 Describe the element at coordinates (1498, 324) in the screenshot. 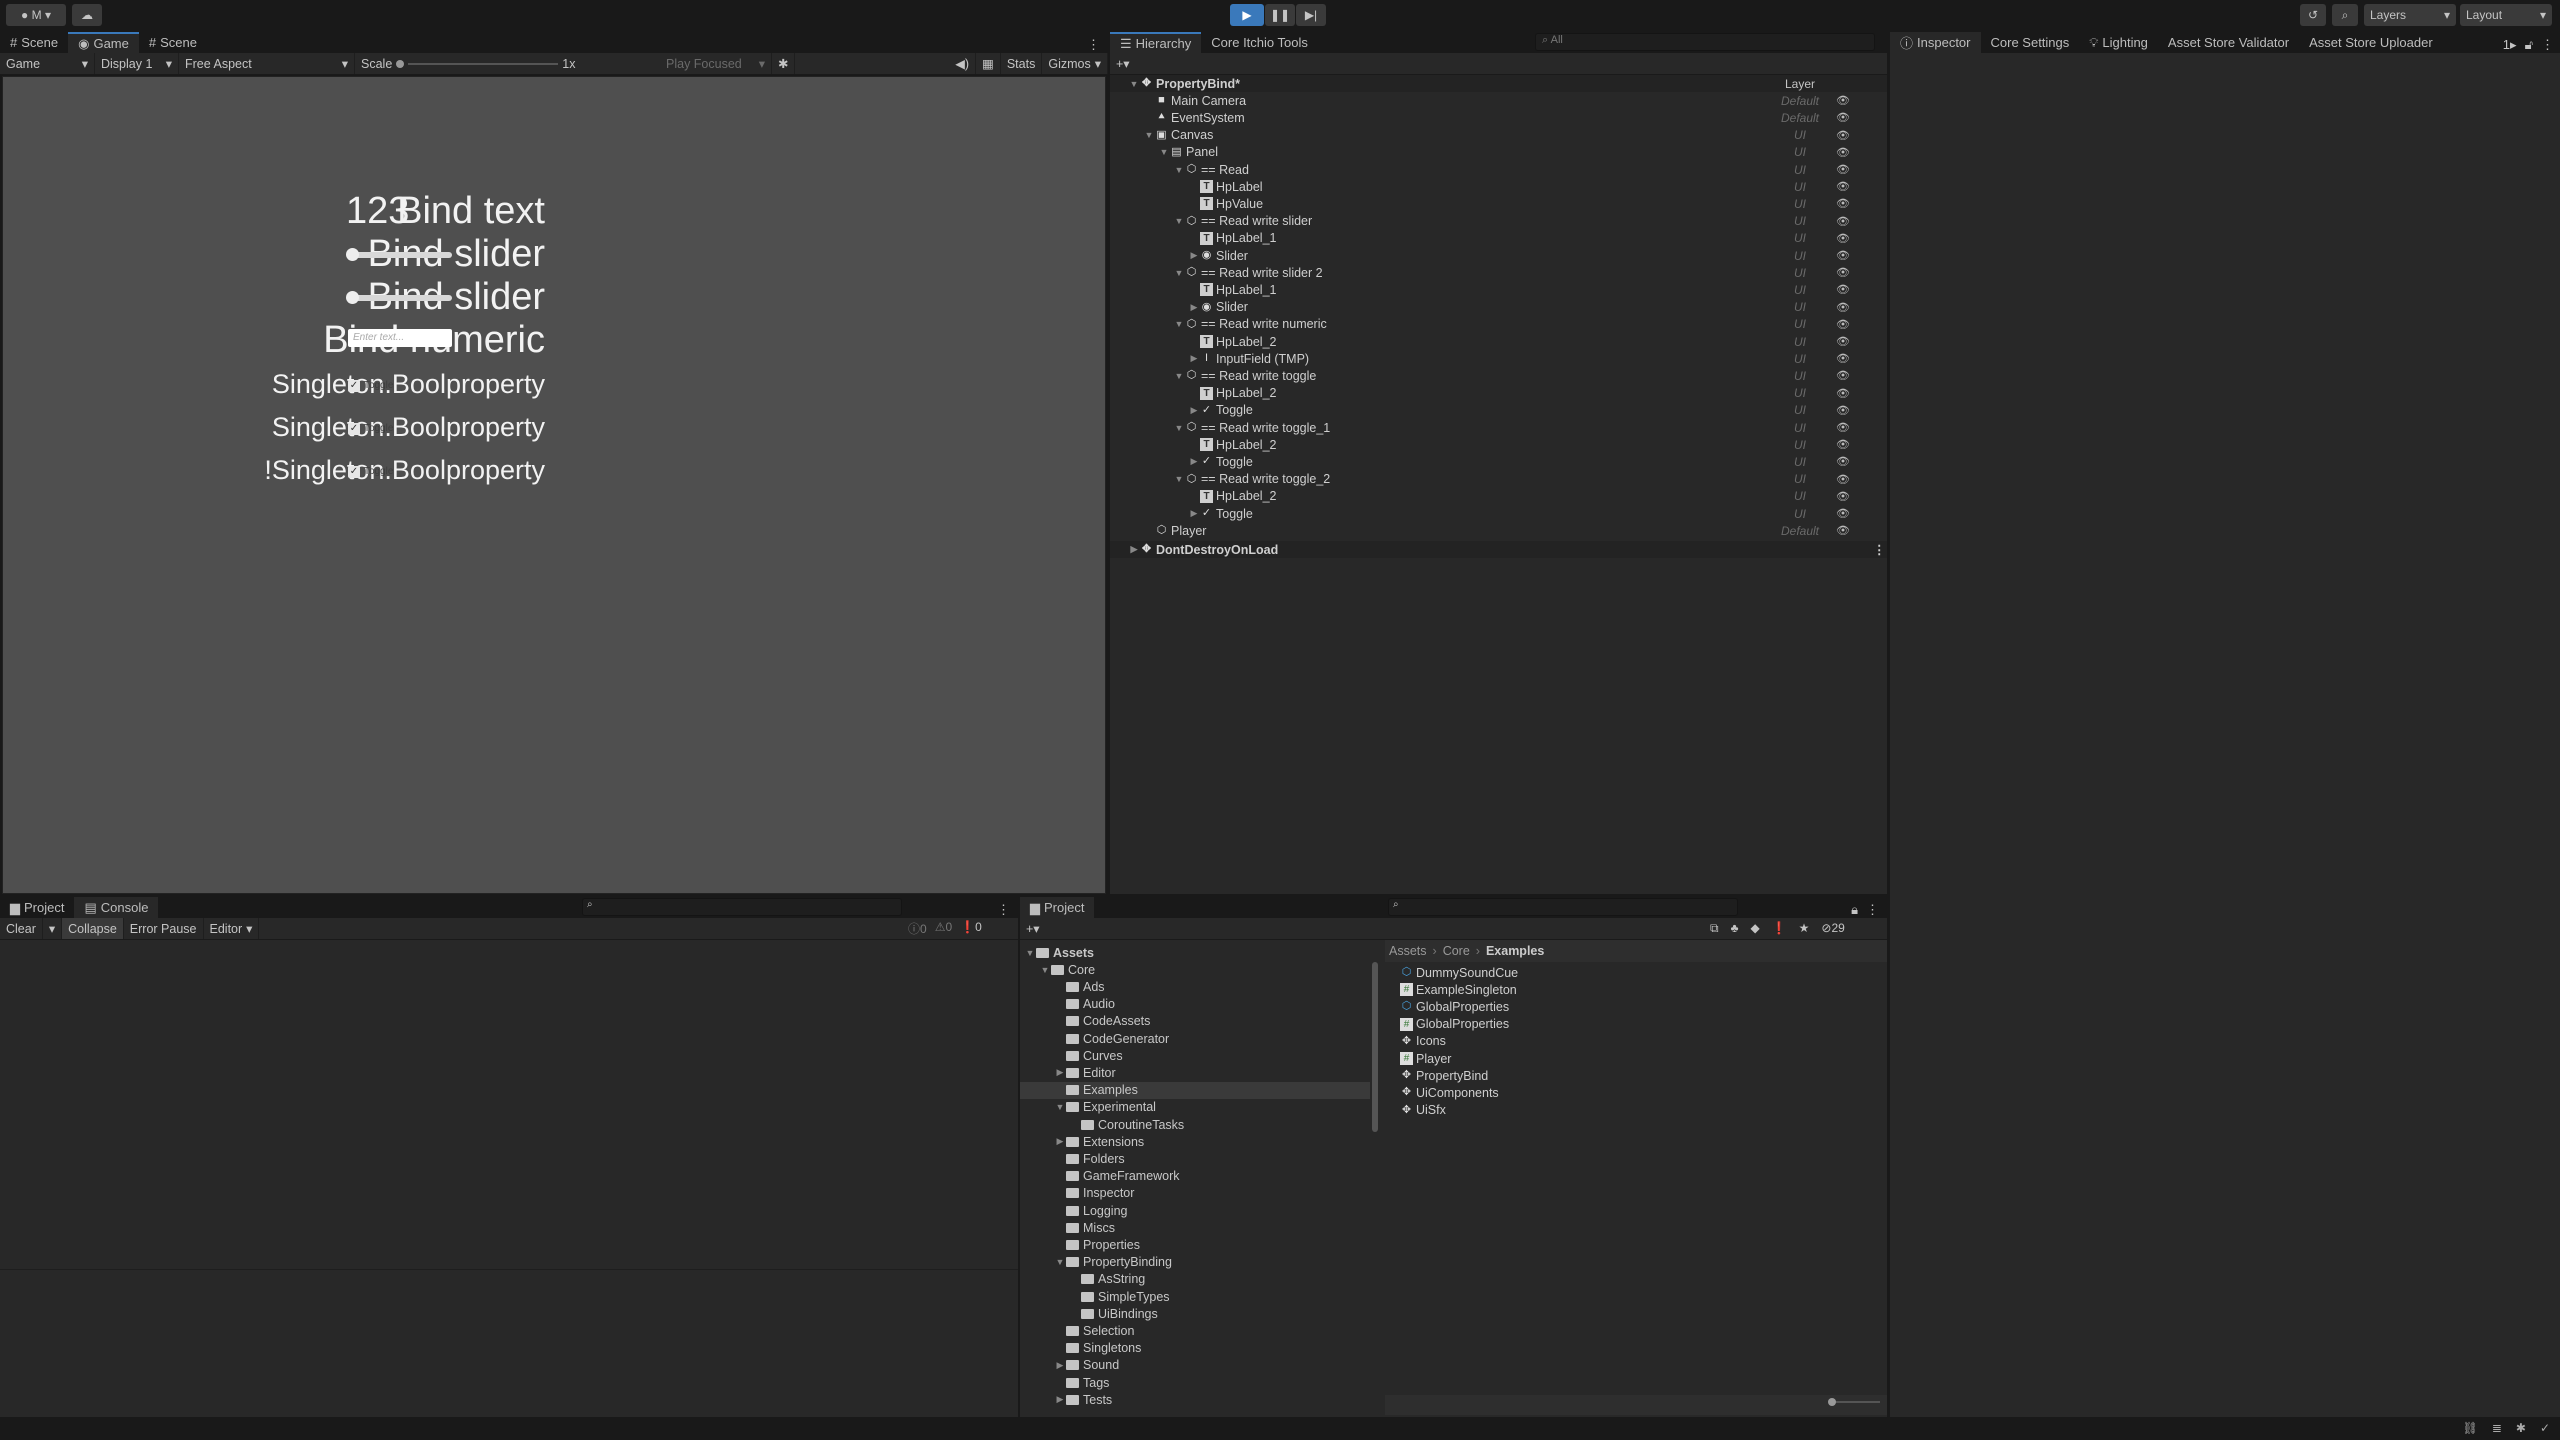

I see `hierarchy-item: ▼ ⬡ == Read write numeric UI 👁︎` at that location.